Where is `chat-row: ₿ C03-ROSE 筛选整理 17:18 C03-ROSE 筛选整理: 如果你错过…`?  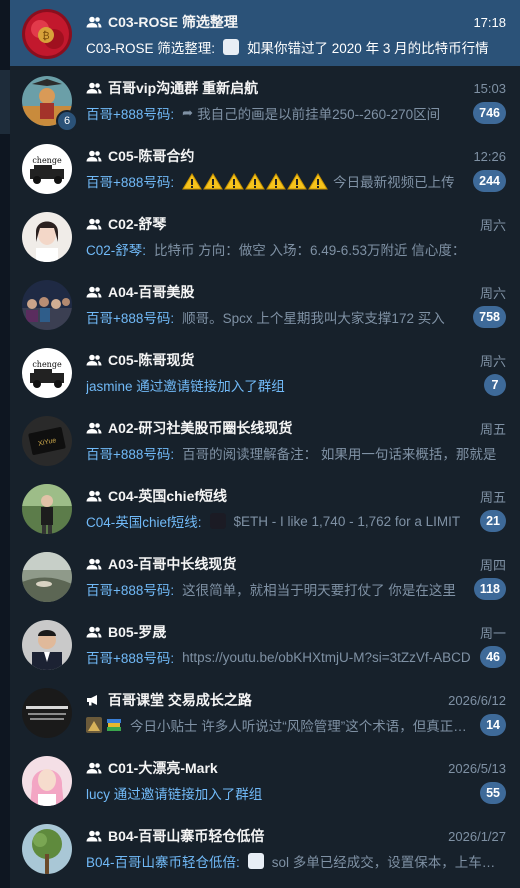 chat-row: ₿ C03-ROSE 筛选整理 17:18 C03-ROSE 筛选整理: 如果你错过… is located at coordinates (265, 33).